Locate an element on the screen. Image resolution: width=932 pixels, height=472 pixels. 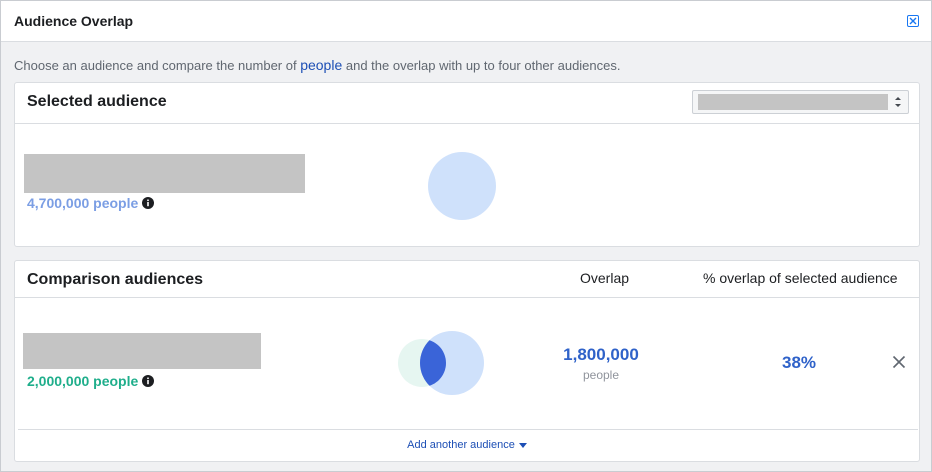
updown-arrows-icon is located at coordinates (898, 102).